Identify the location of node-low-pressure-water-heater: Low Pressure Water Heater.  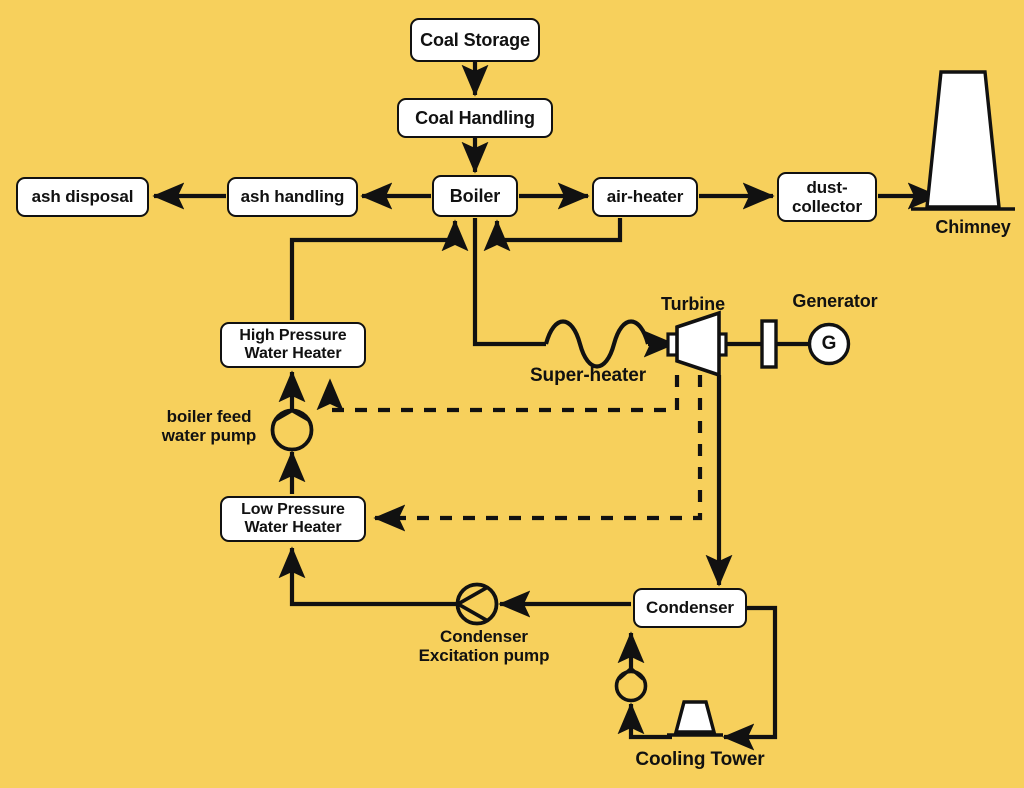
(293, 519).